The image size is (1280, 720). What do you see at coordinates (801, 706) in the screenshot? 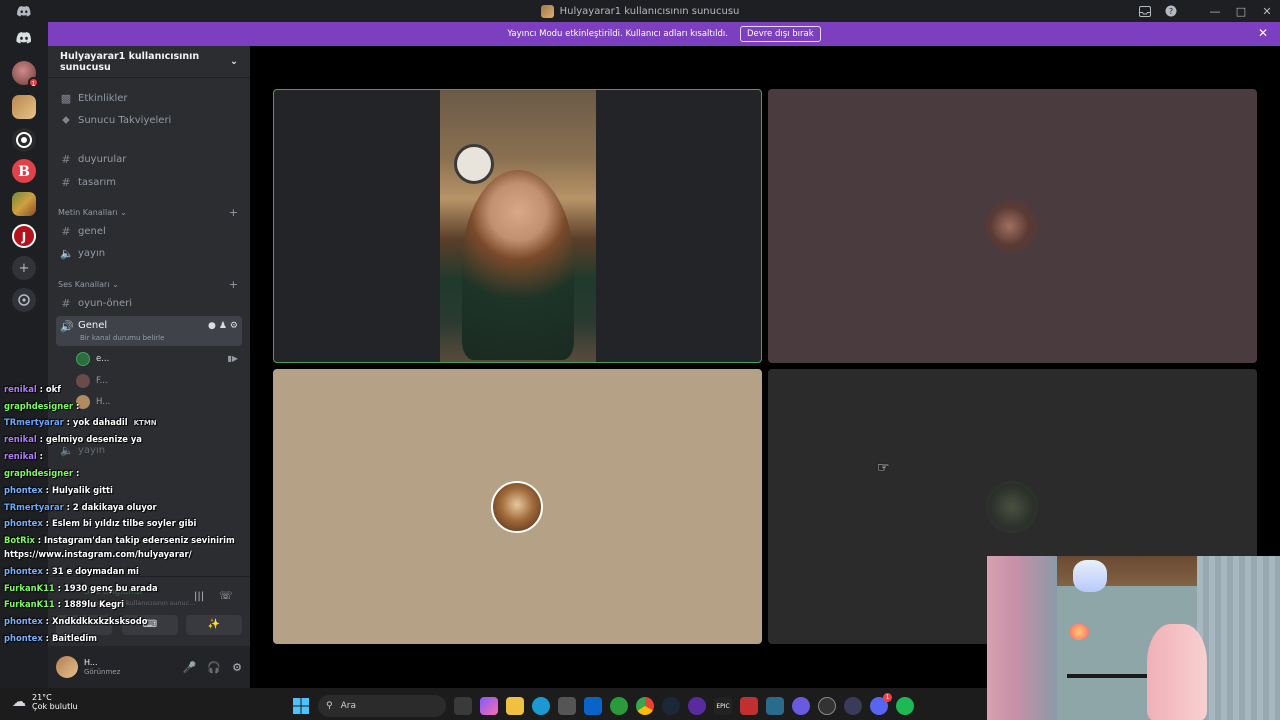
I see `app-icon-purple` at bounding box center [801, 706].